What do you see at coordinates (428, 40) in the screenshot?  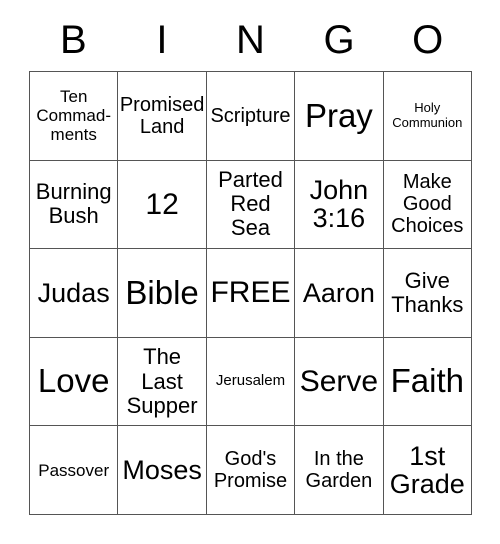 I see `bingo-header-letter-o: O` at bounding box center [428, 40].